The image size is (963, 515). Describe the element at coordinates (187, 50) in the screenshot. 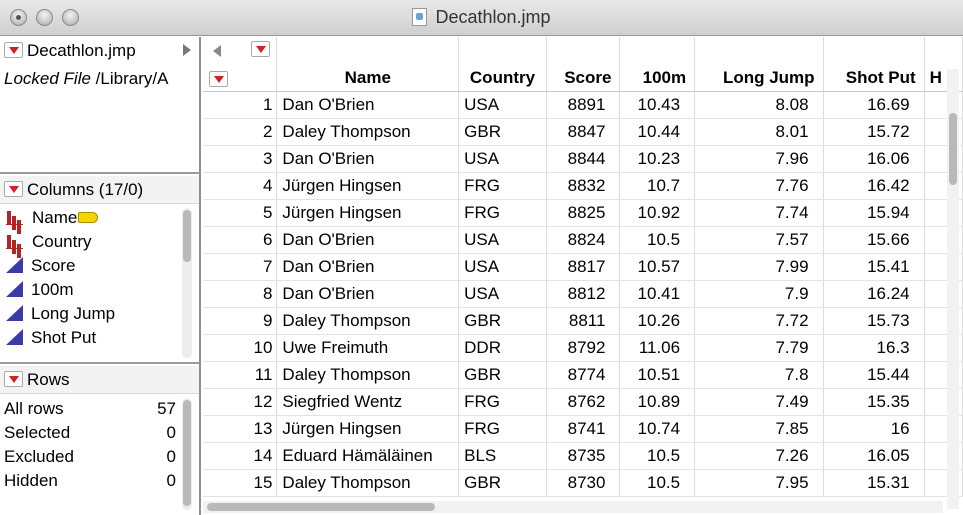

I see `disclosure-arrow-icon` at that location.